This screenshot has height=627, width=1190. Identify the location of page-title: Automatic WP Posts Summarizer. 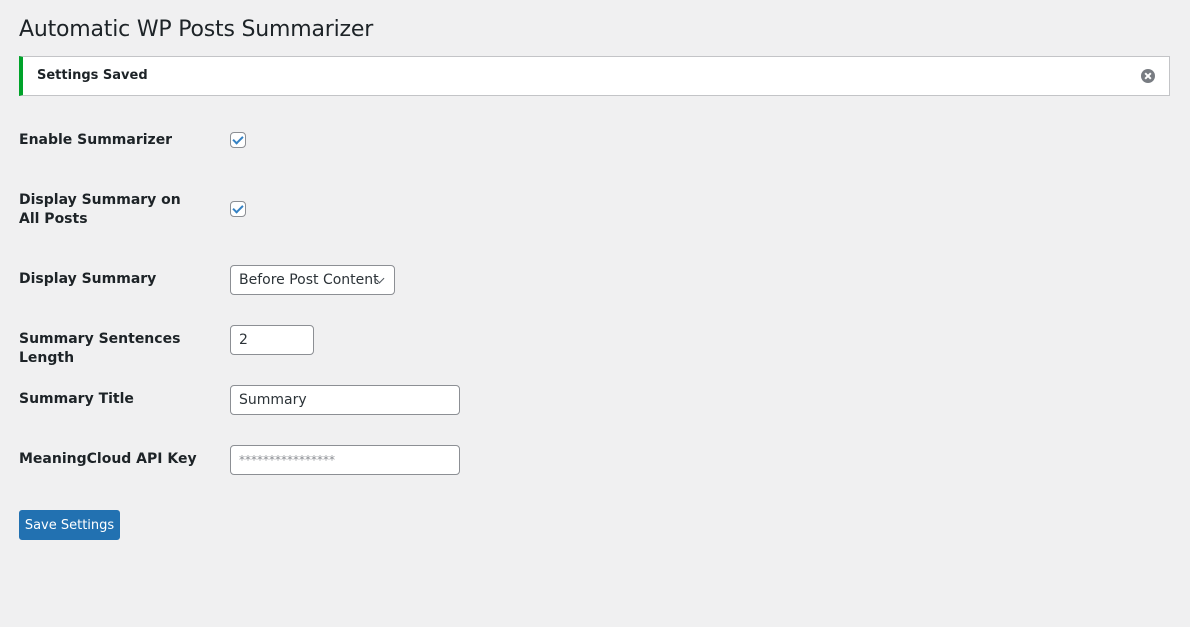
(196, 29).